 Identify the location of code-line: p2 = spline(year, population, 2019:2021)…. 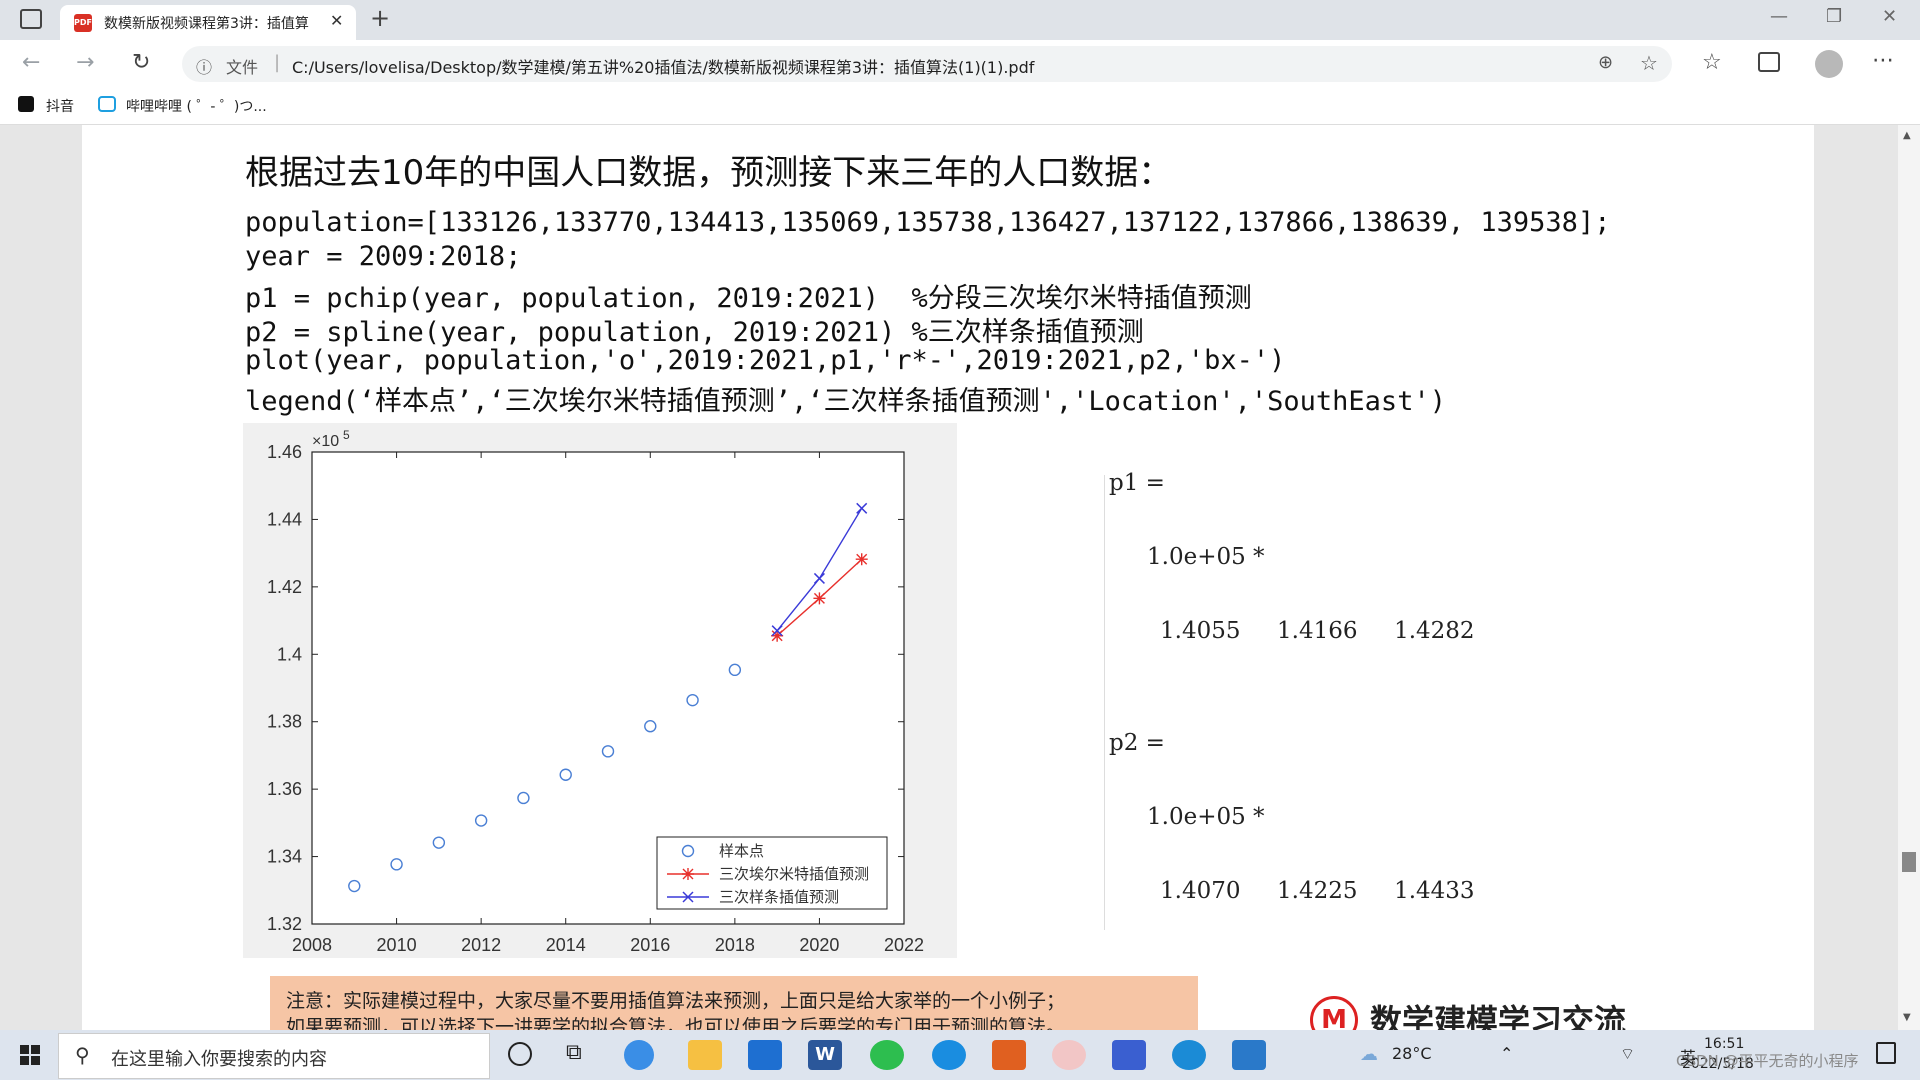
(694, 332).